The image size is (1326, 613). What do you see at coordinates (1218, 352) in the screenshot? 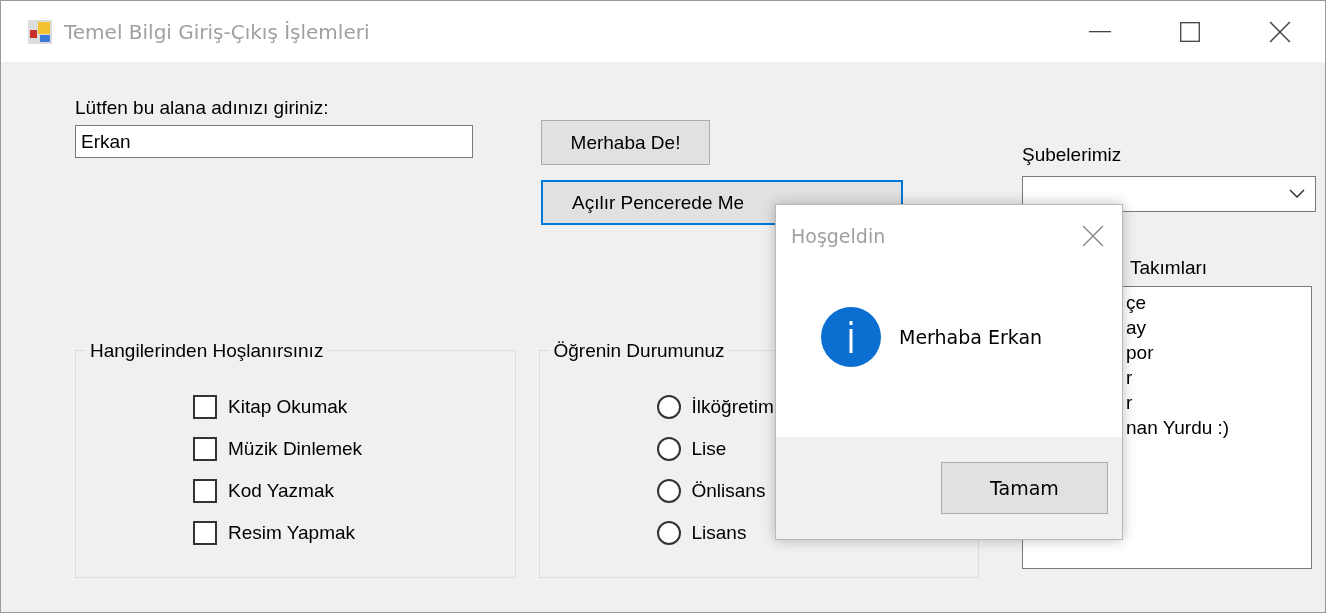
I see `team-list-item: por` at bounding box center [1218, 352].